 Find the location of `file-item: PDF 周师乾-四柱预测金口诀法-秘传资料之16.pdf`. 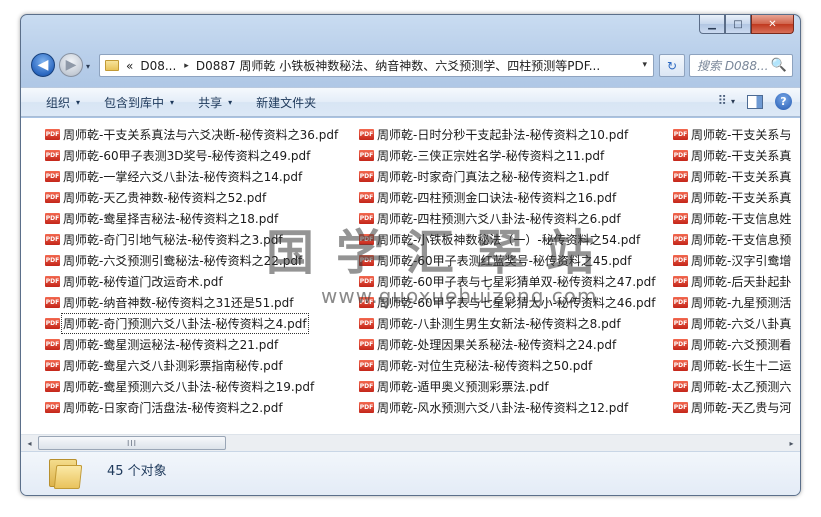

file-item: PDF 周师乾-四柱预测金口诀法-秘传资料之16.pdf is located at coordinates (507, 197).